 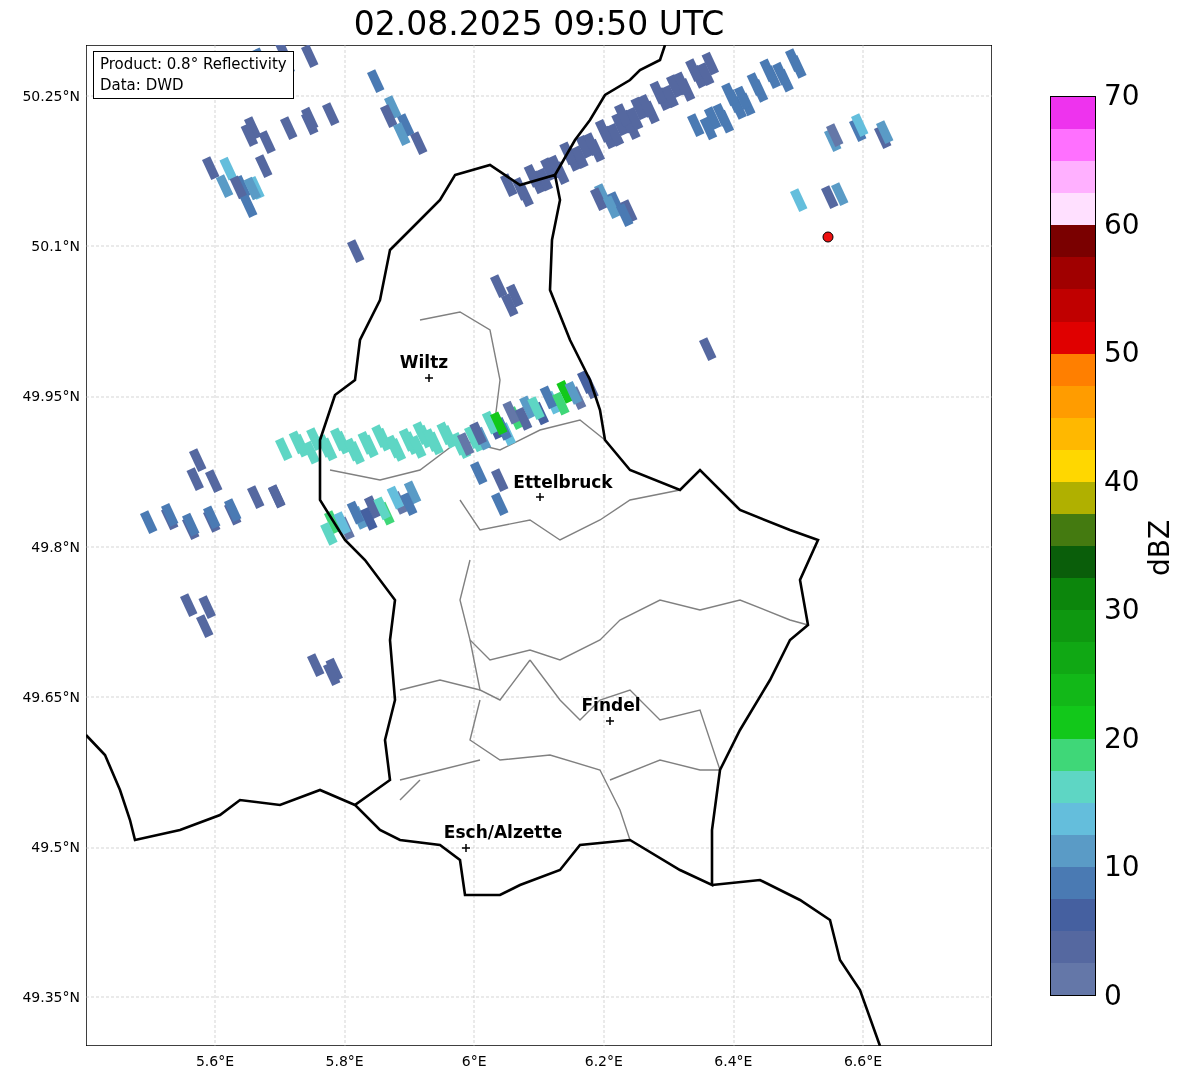 I want to click on y-tick-label: 49.65°N, so click(x=51, y=696).